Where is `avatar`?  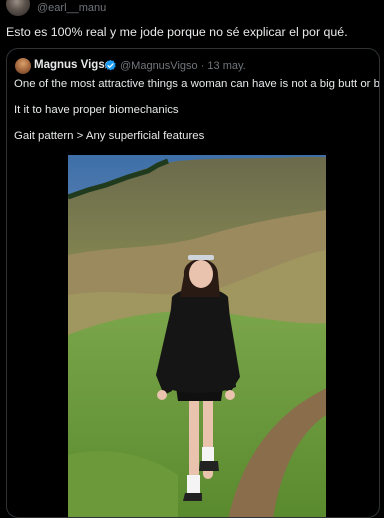
avatar is located at coordinates (18, 8).